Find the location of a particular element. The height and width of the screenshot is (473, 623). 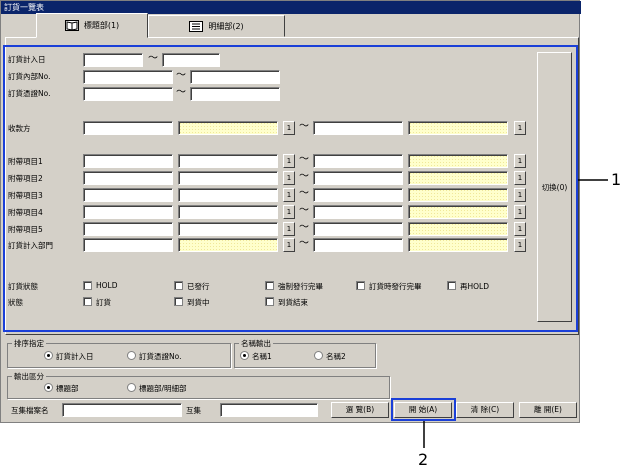

book-icon is located at coordinates (71, 25).